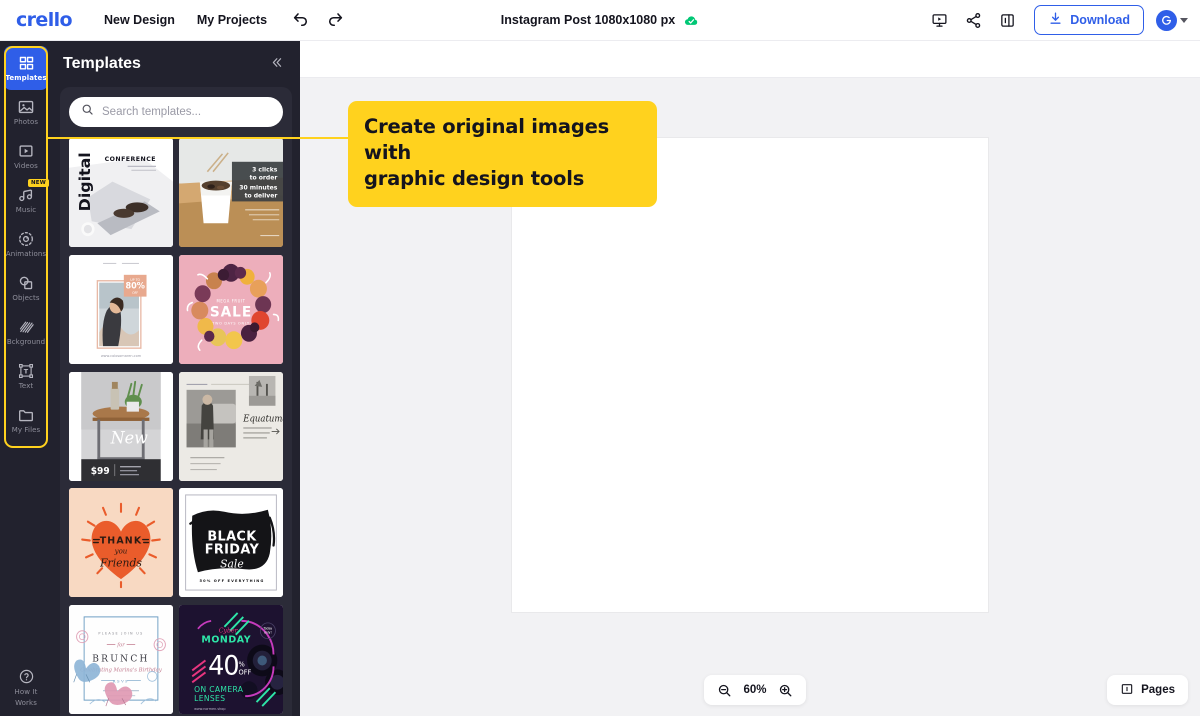 This screenshot has height=716, width=1200. What do you see at coordinates (26, 68) in the screenshot?
I see `sidebar-item-templates: Templates` at bounding box center [26, 68].